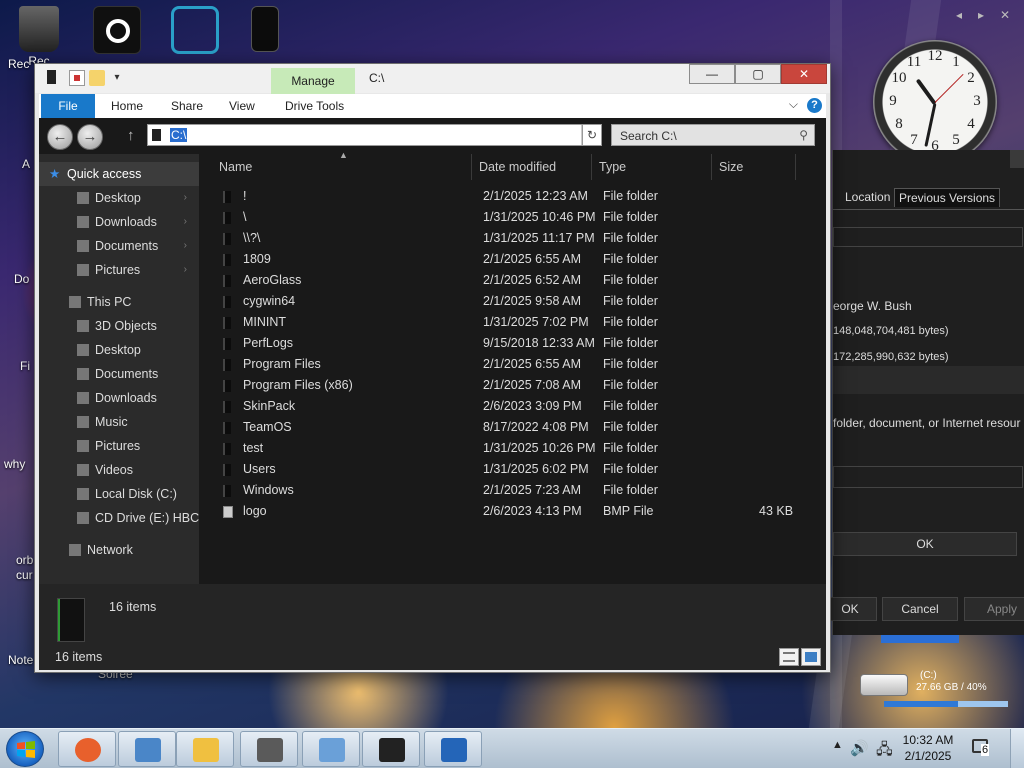 Image resolution: width=1024 pixels, height=768 pixels. What do you see at coordinates (119, 174) in the screenshot?
I see `nav-quick-access: ★ Quick access` at bounding box center [119, 174].